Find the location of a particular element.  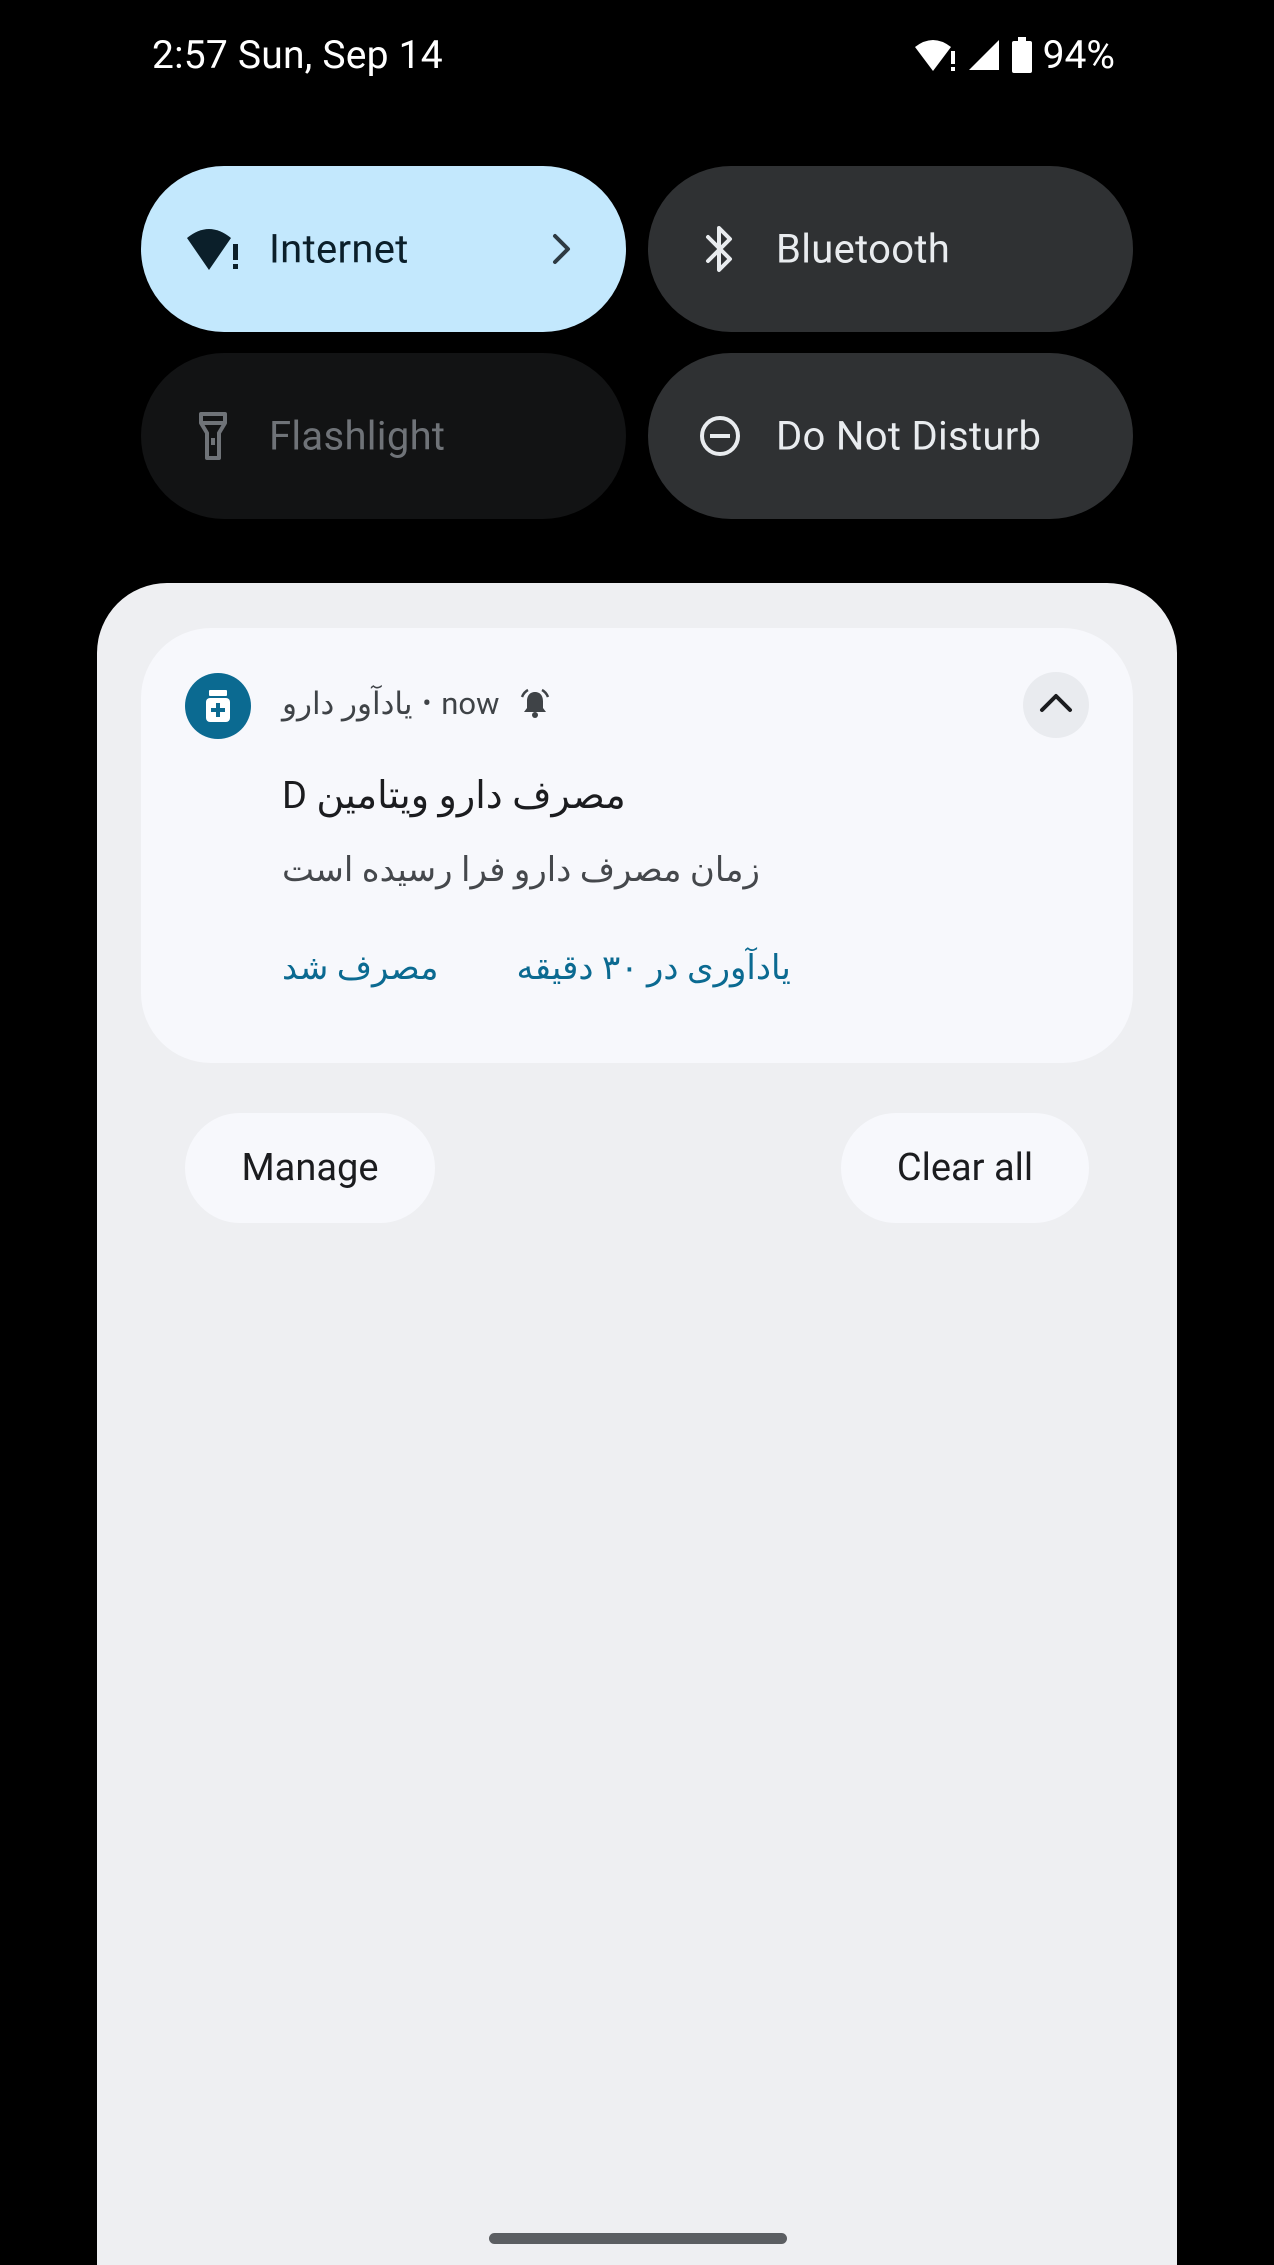

notification-body: زمان مصرف دارو فرا رسیده است is located at coordinates (521, 870).